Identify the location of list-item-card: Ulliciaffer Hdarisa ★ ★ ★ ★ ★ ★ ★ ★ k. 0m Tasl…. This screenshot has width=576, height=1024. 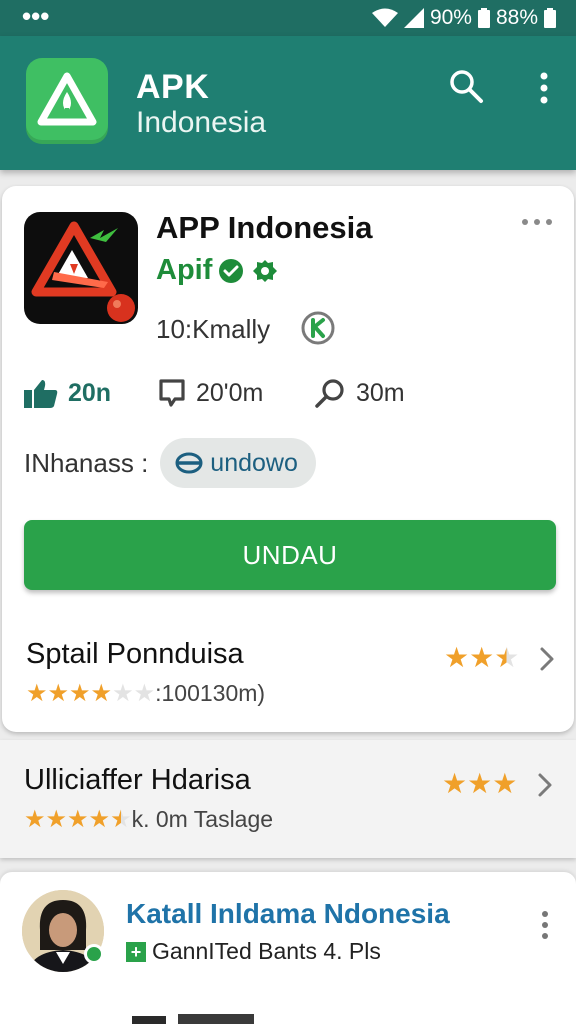
(288, 799).